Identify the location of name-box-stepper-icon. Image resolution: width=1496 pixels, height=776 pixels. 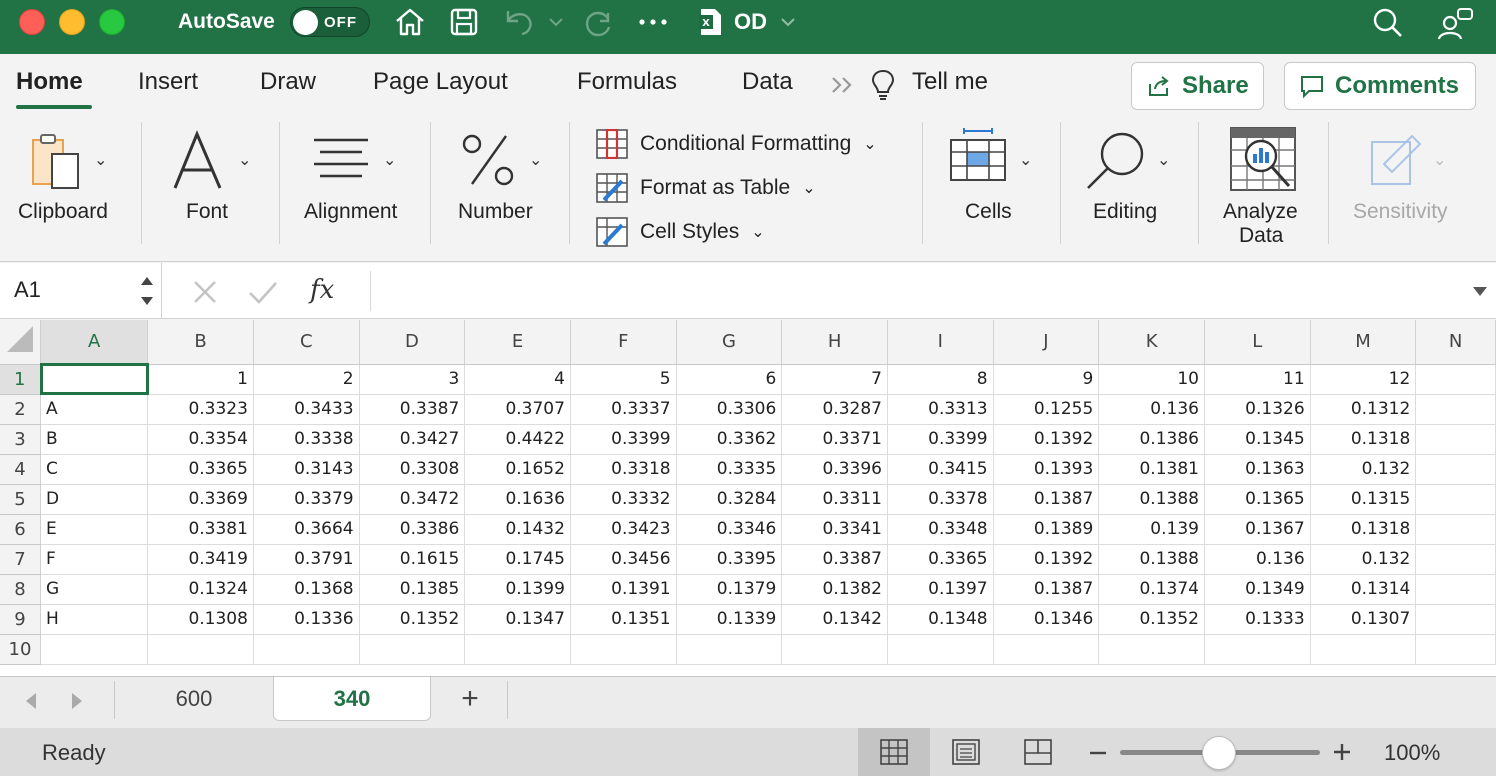
(147, 291).